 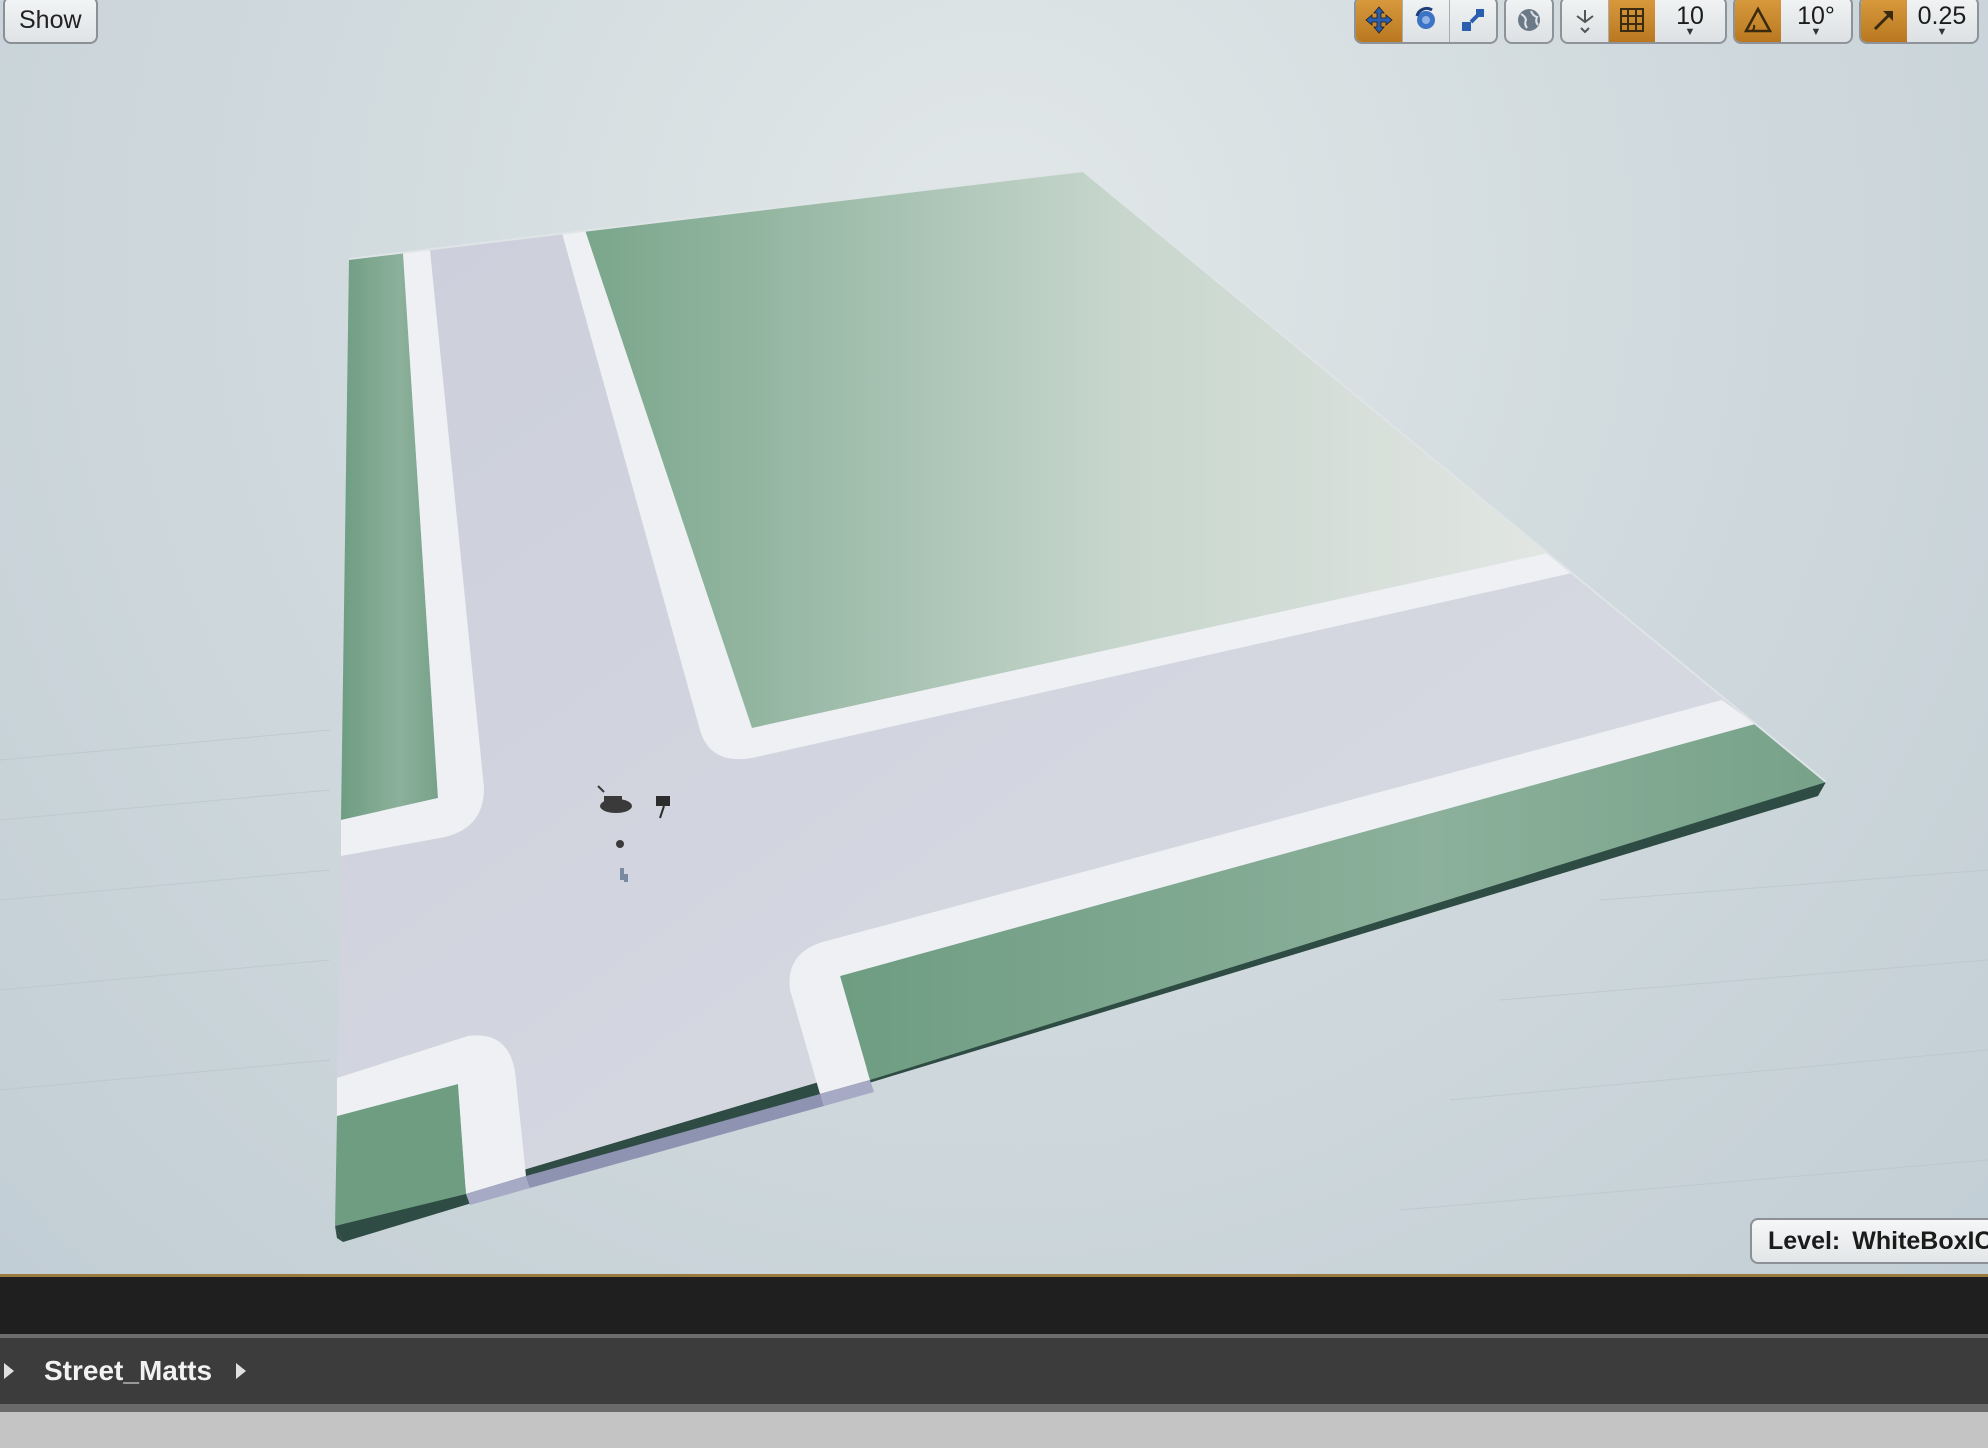 I want to click on level-prefix: Level:, so click(x=1804, y=1240).